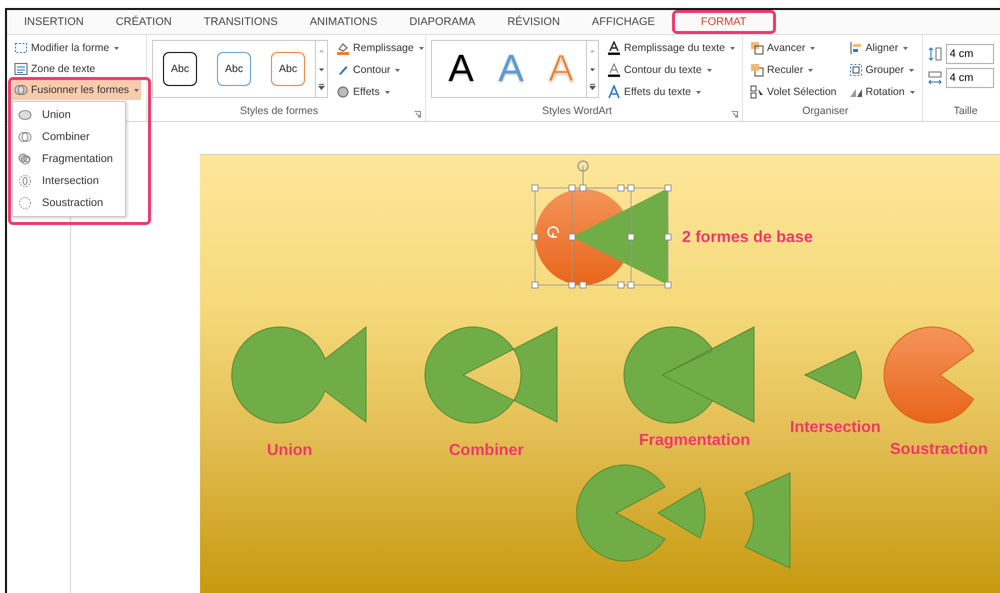 The height and width of the screenshot is (593, 1000). What do you see at coordinates (77, 48) in the screenshot?
I see `ribbon-command: Modifier la forme` at bounding box center [77, 48].